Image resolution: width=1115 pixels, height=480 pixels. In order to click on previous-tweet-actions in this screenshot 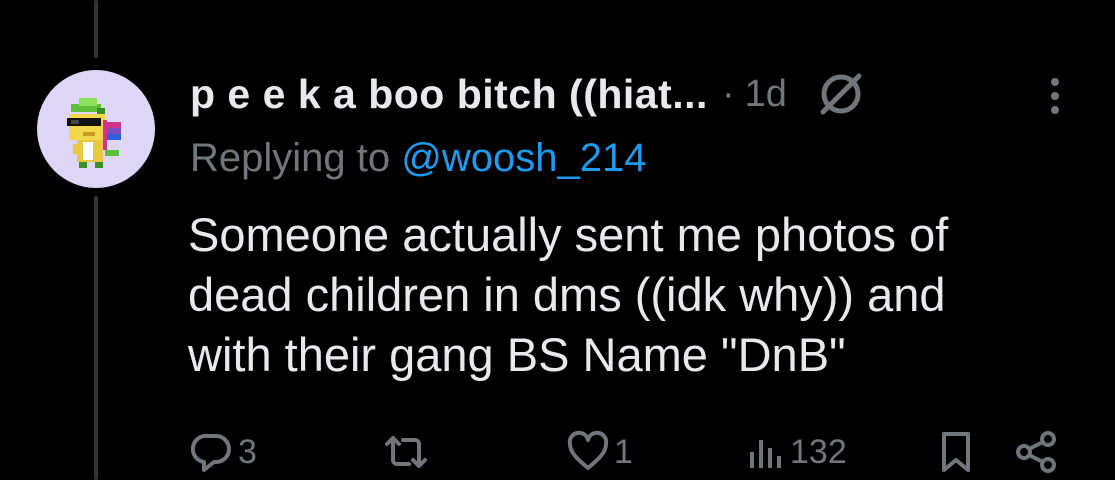, I will do `click(557, 6)`.